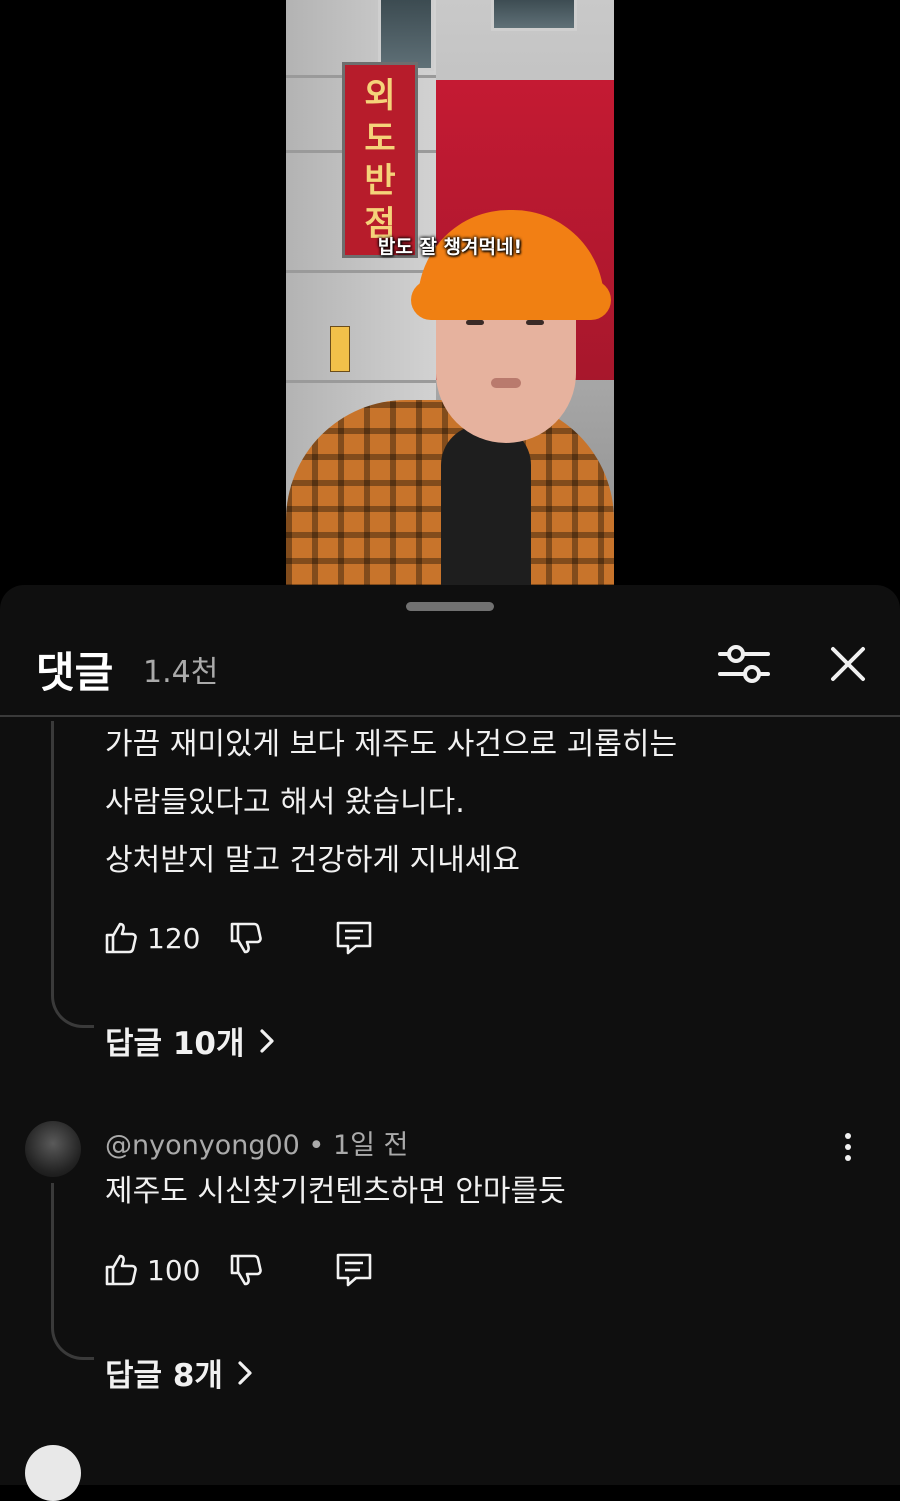 The height and width of the screenshot is (1501, 900). What do you see at coordinates (486, 505) in the screenshot?
I see `shirt-collar` at bounding box center [486, 505].